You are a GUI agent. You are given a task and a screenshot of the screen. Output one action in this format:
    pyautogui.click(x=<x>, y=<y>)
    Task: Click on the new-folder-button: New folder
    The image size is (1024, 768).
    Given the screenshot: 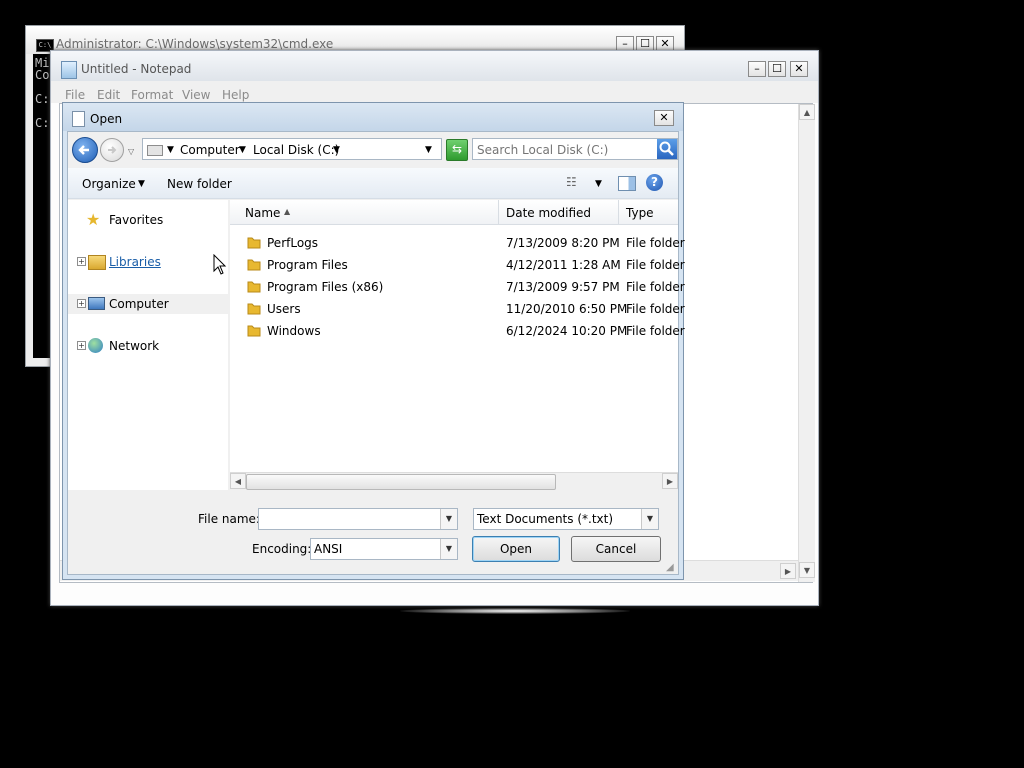 What is the action you would take?
    pyautogui.click(x=199, y=184)
    